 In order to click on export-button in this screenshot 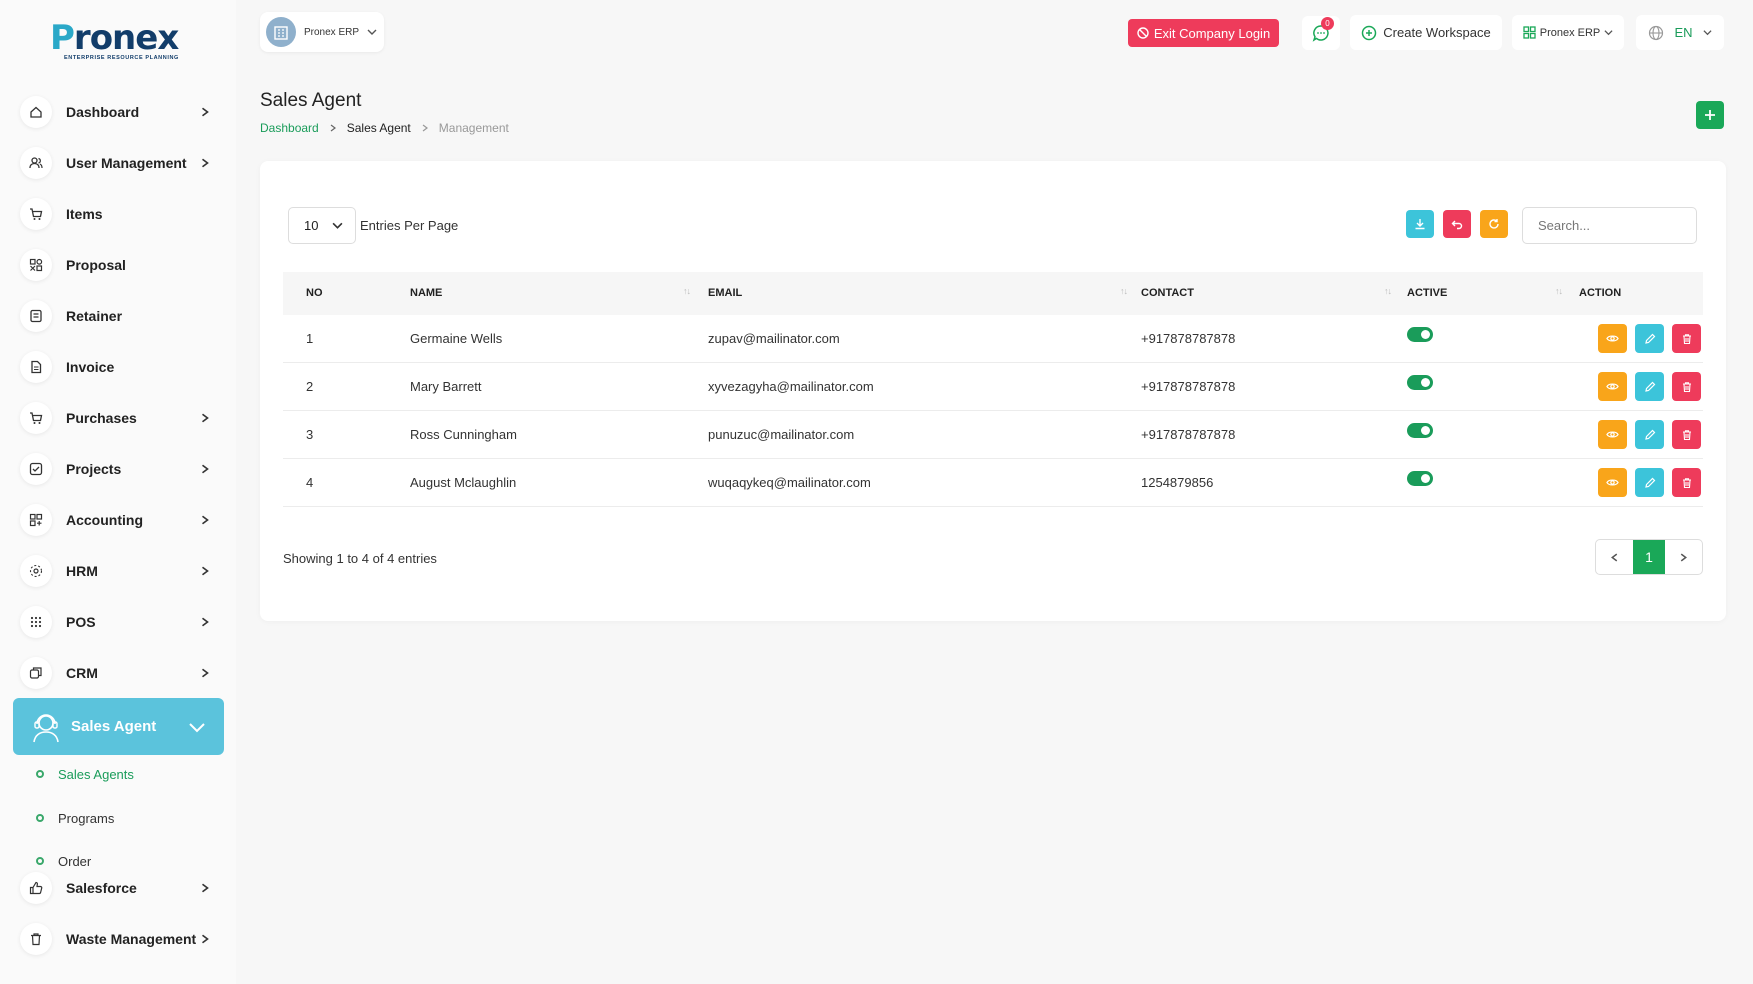, I will do `click(1420, 224)`.